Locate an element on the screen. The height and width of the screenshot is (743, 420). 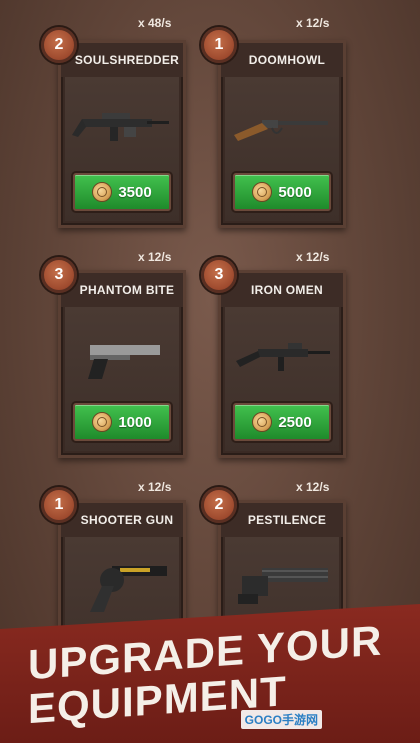
revolver-icon is located at coordinates (122, 586).